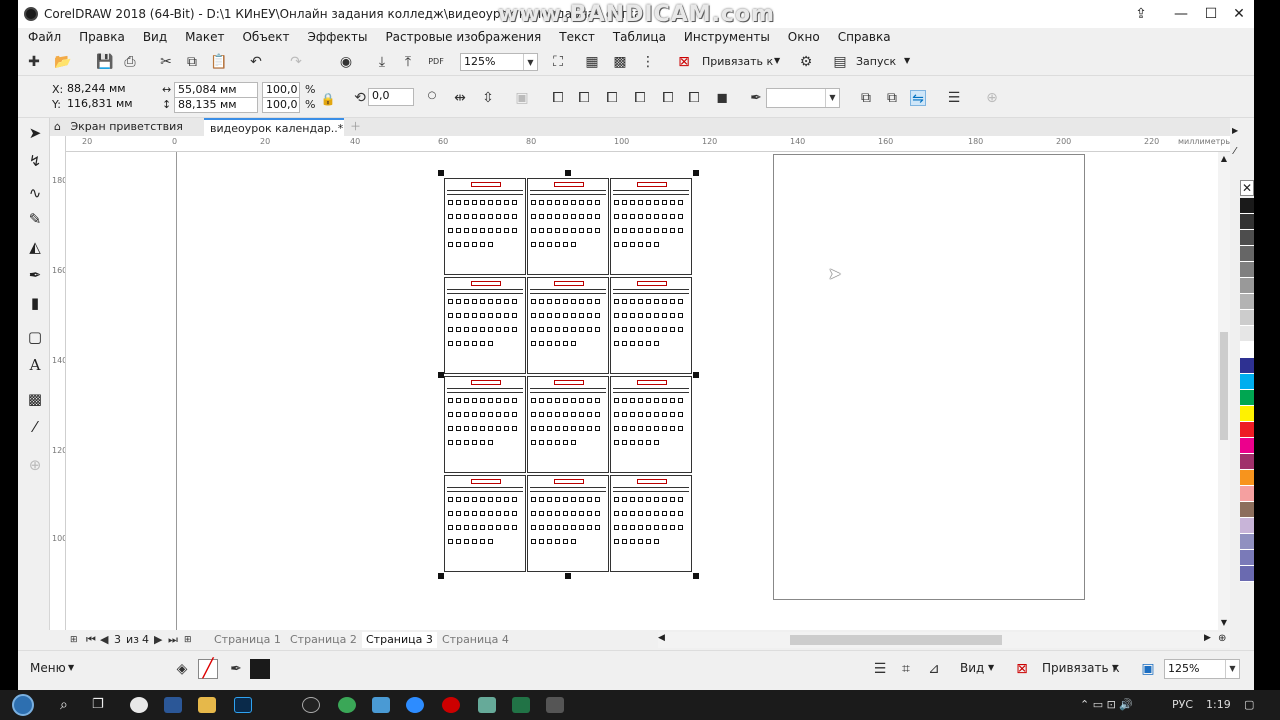  What do you see at coordinates (906, 669) in the screenshot?
I see `dimension-icon: ⌗` at bounding box center [906, 669].